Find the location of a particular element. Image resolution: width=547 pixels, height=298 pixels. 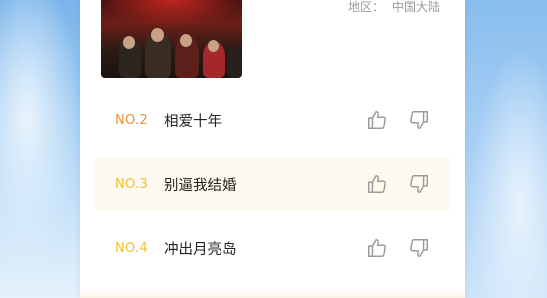

ranking-row-4: NO.4 冲出月亮岛 is located at coordinates (272, 248).